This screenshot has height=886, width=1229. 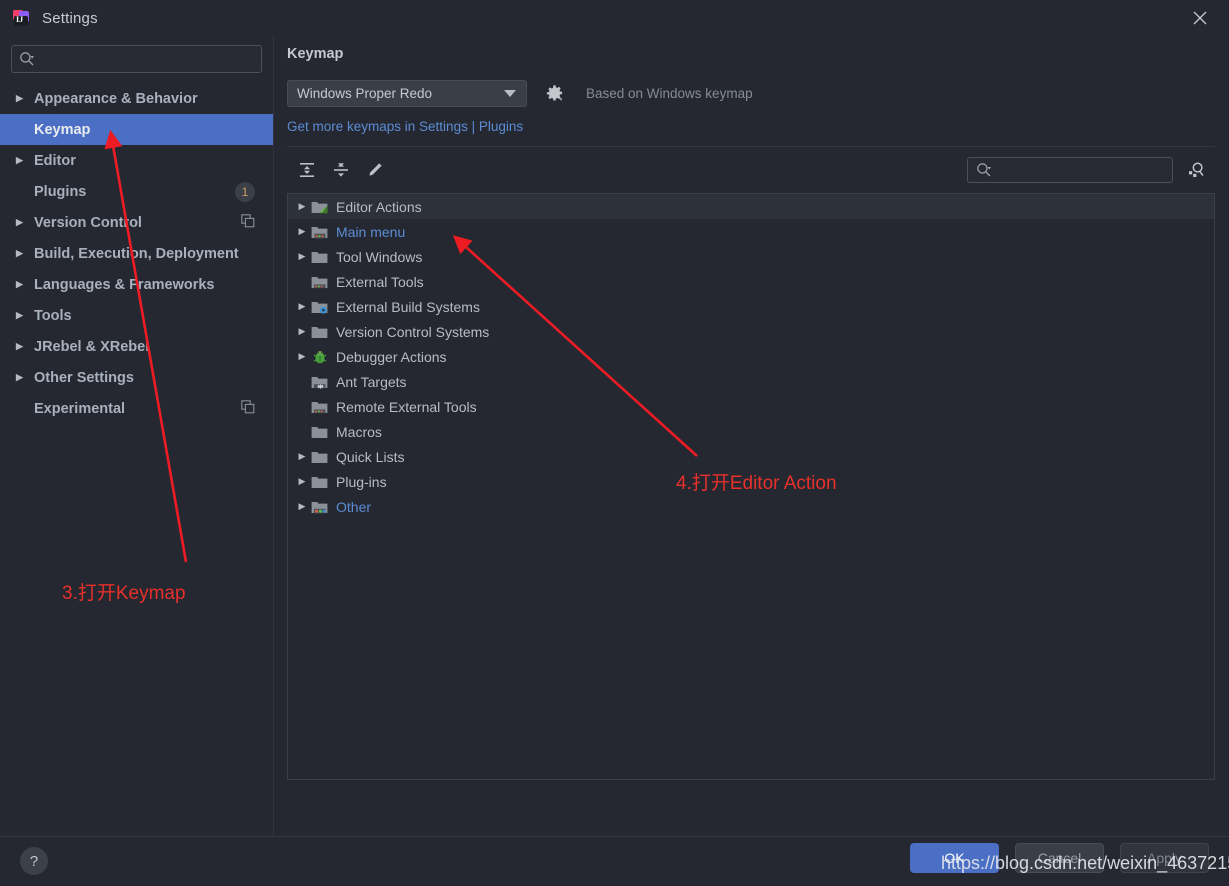 What do you see at coordinates (669, 93) in the screenshot?
I see `based-on-label: Based on Windows keymap` at bounding box center [669, 93].